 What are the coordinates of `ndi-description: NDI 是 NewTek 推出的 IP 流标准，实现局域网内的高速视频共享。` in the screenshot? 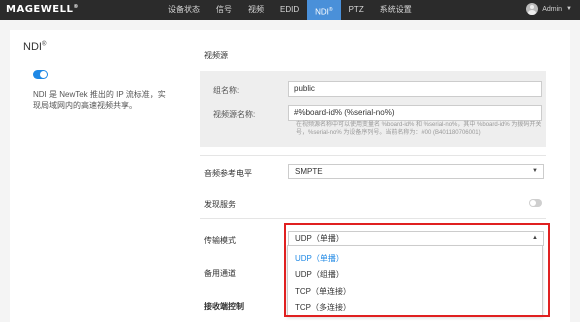 It's located at (99, 100).